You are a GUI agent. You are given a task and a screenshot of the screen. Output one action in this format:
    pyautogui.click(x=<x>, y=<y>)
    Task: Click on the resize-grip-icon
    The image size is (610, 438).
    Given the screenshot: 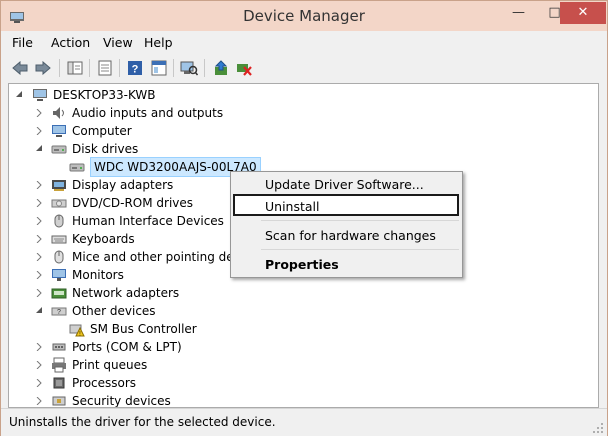 What is the action you would take?
    pyautogui.click(x=598, y=428)
    